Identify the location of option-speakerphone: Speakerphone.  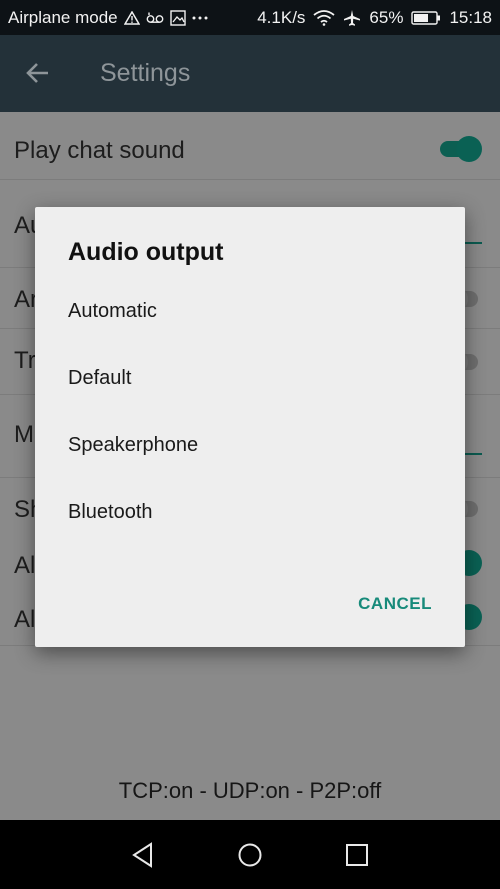
(250, 448).